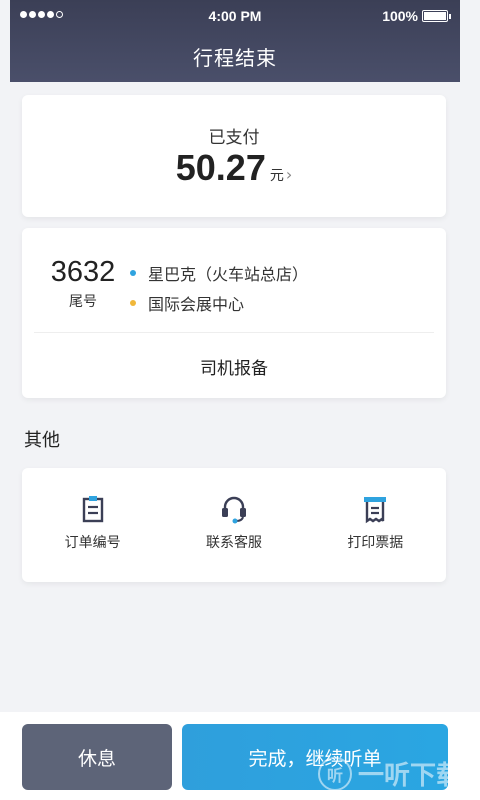  I want to click on battery-icon, so click(436, 16).